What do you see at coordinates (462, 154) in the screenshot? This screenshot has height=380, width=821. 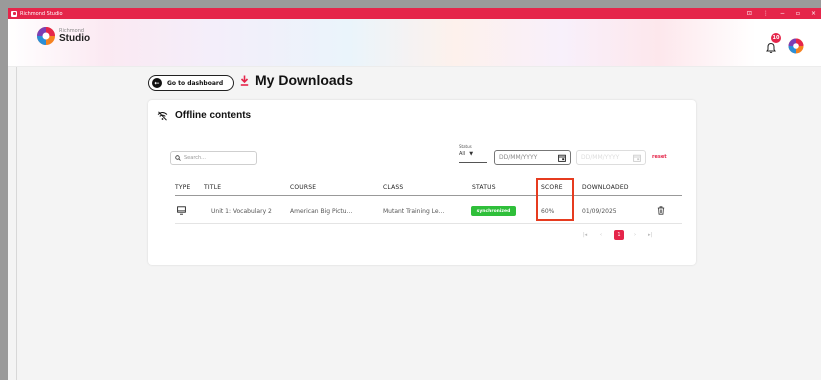 I see `status-filter-value: All` at bounding box center [462, 154].